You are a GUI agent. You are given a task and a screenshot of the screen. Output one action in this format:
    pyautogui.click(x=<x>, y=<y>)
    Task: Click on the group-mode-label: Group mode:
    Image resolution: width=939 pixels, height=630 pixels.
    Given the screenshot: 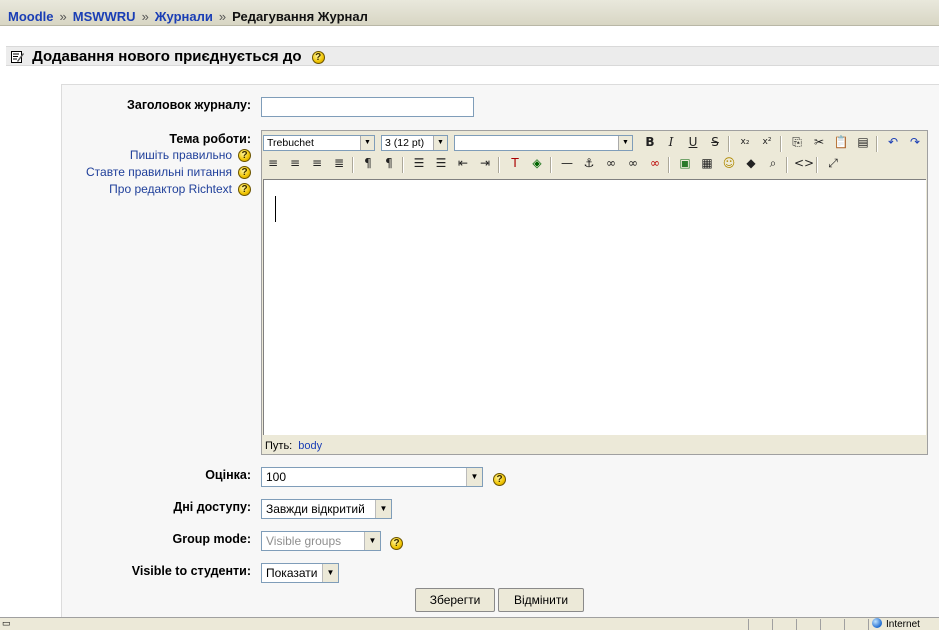 What is the action you would take?
    pyautogui.click(x=211, y=539)
    